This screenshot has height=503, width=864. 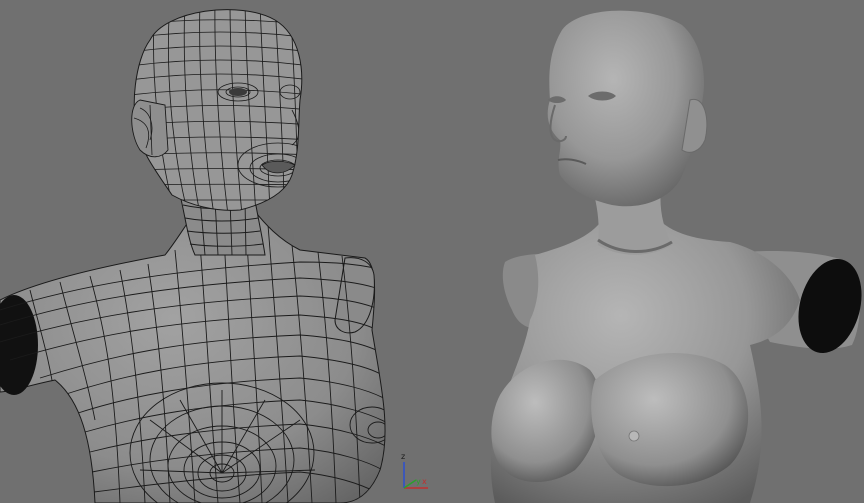 I want to click on axis-y-label: y, so click(x=418, y=481).